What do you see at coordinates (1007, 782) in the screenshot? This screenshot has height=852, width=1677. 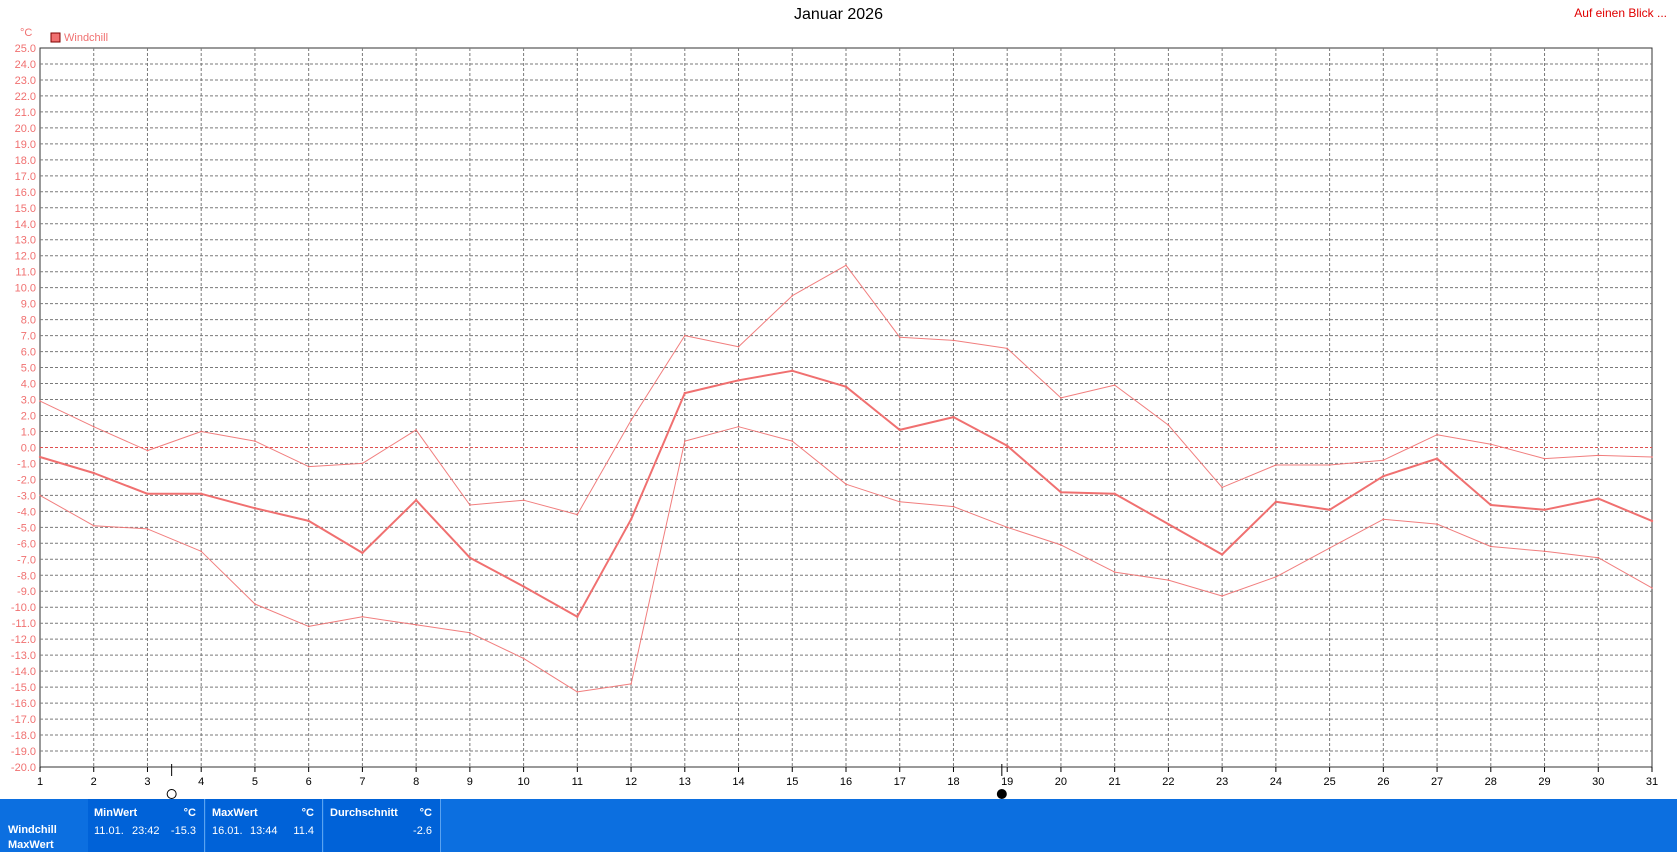 I see `x-tick-label: 19` at bounding box center [1007, 782].